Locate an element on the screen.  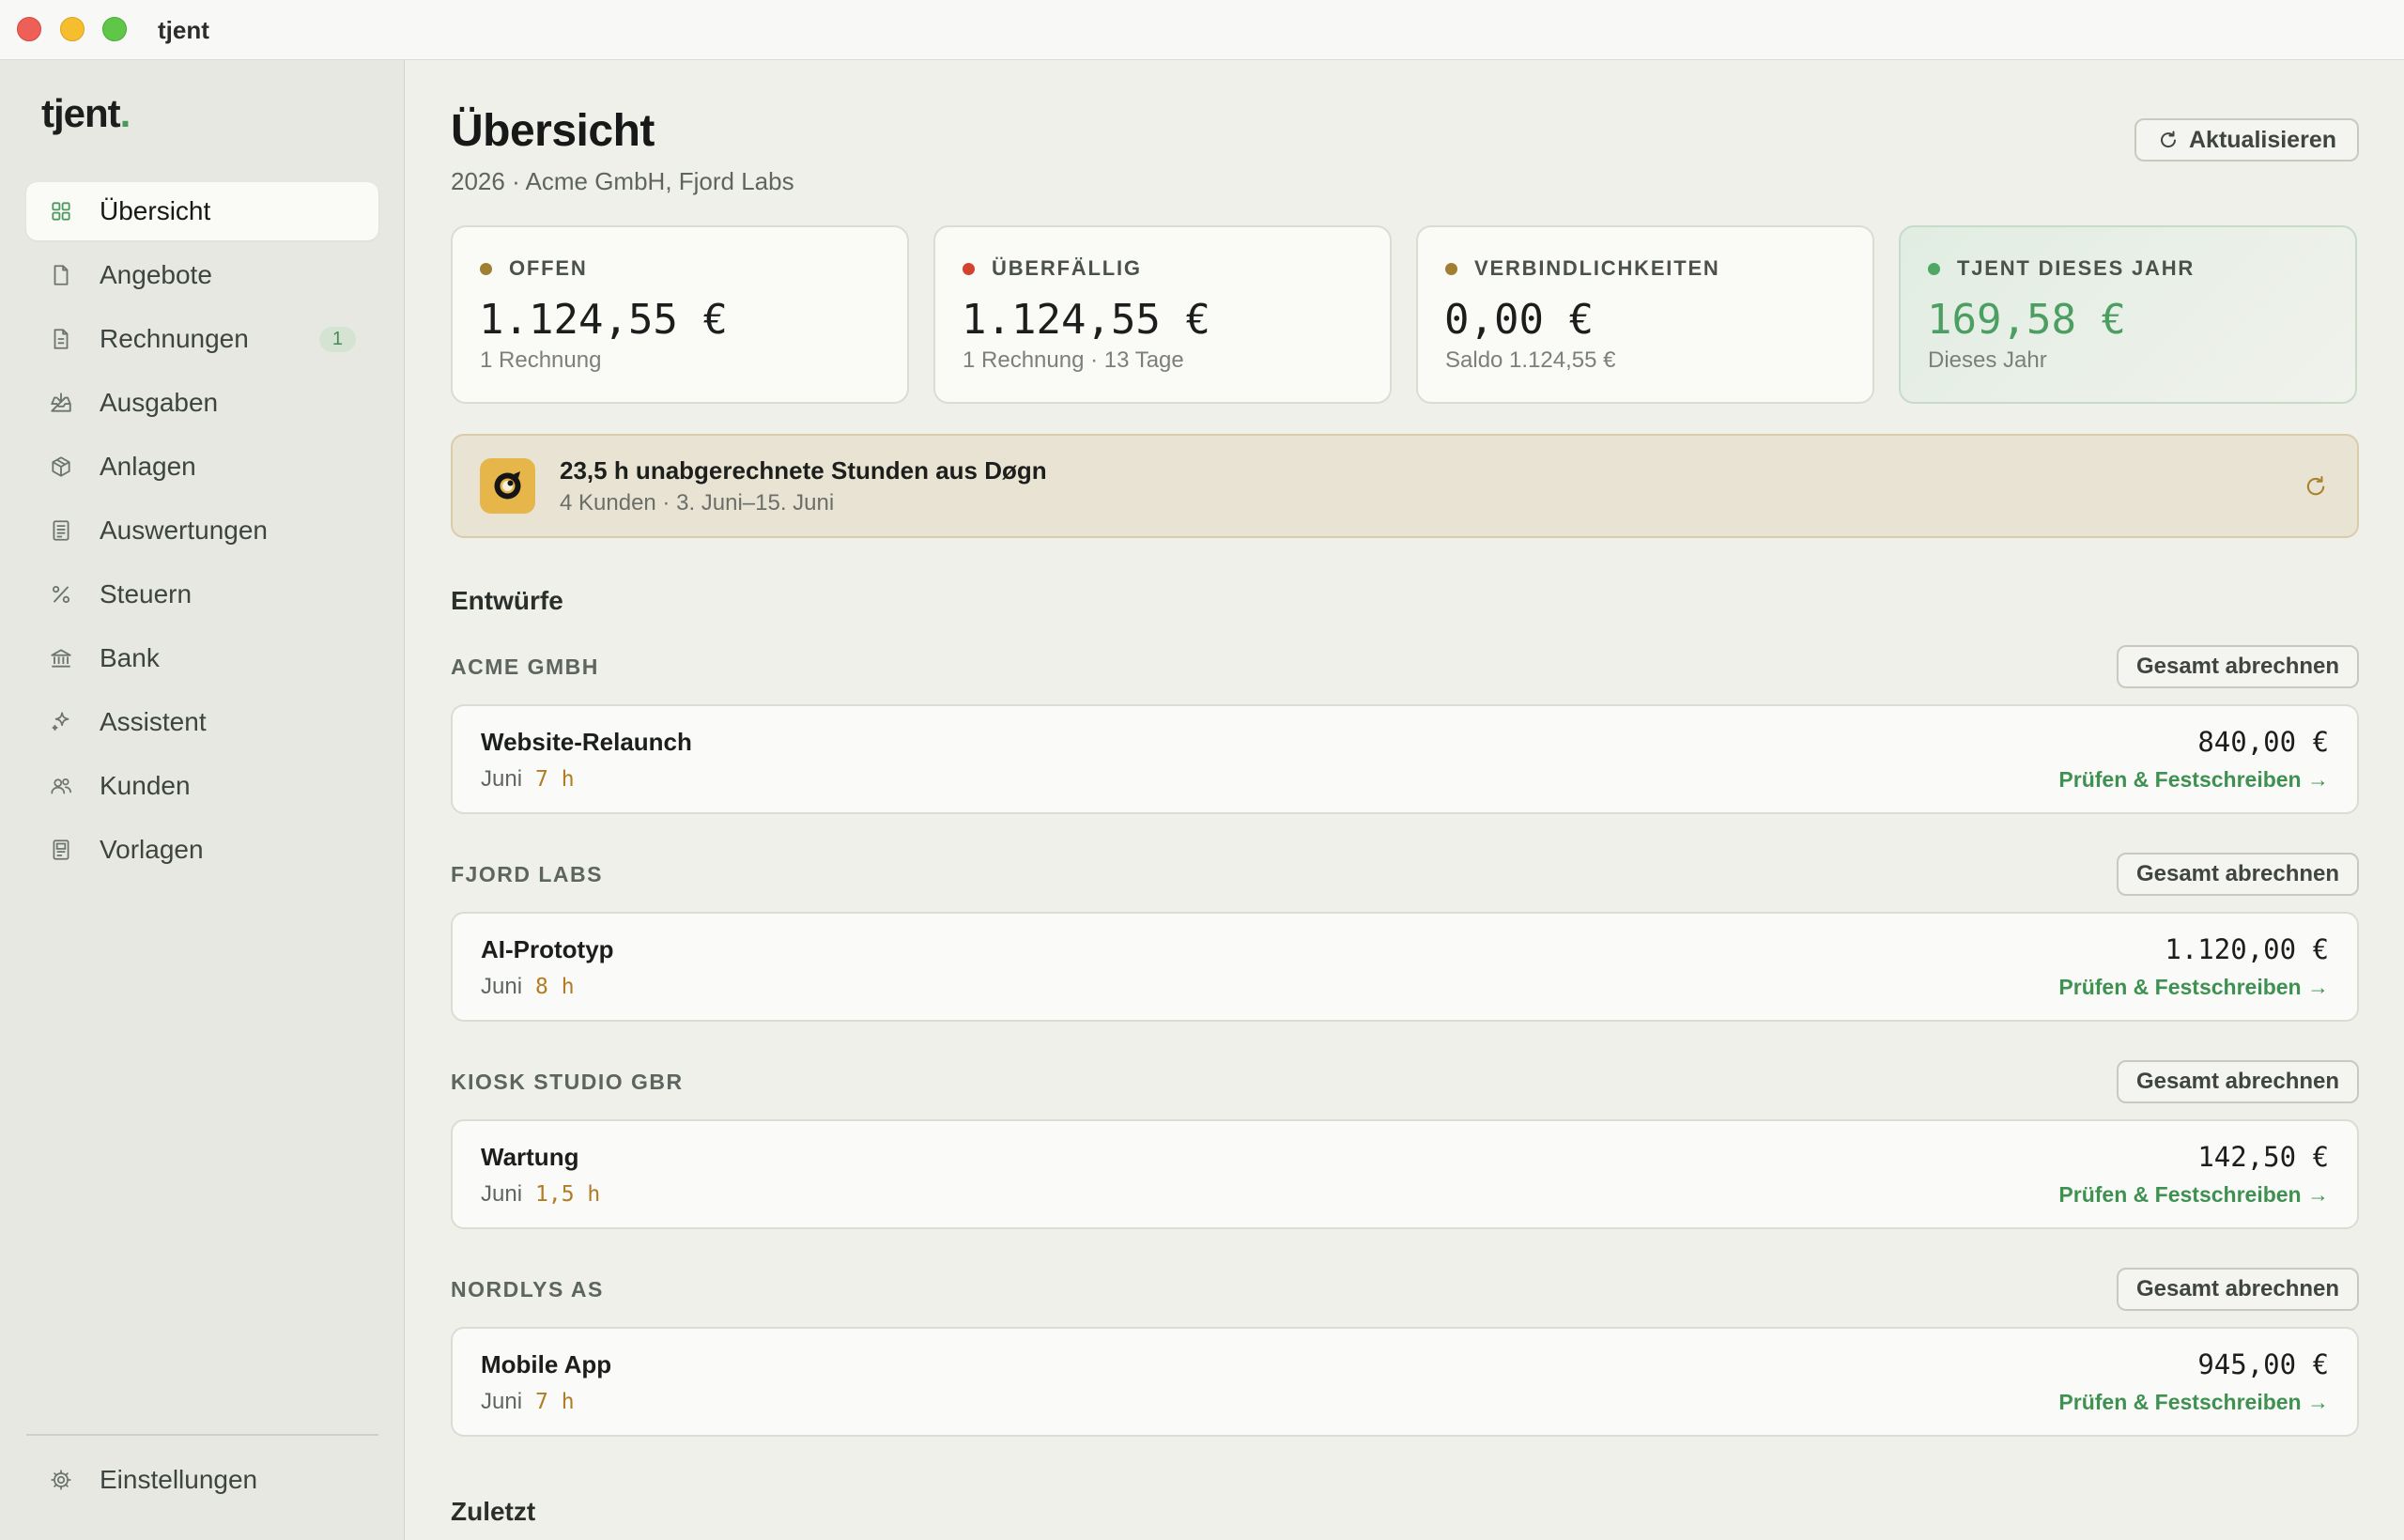
sidebar-item-rechnungen: Rechnungen 1 is located at coordinates (202, 339).